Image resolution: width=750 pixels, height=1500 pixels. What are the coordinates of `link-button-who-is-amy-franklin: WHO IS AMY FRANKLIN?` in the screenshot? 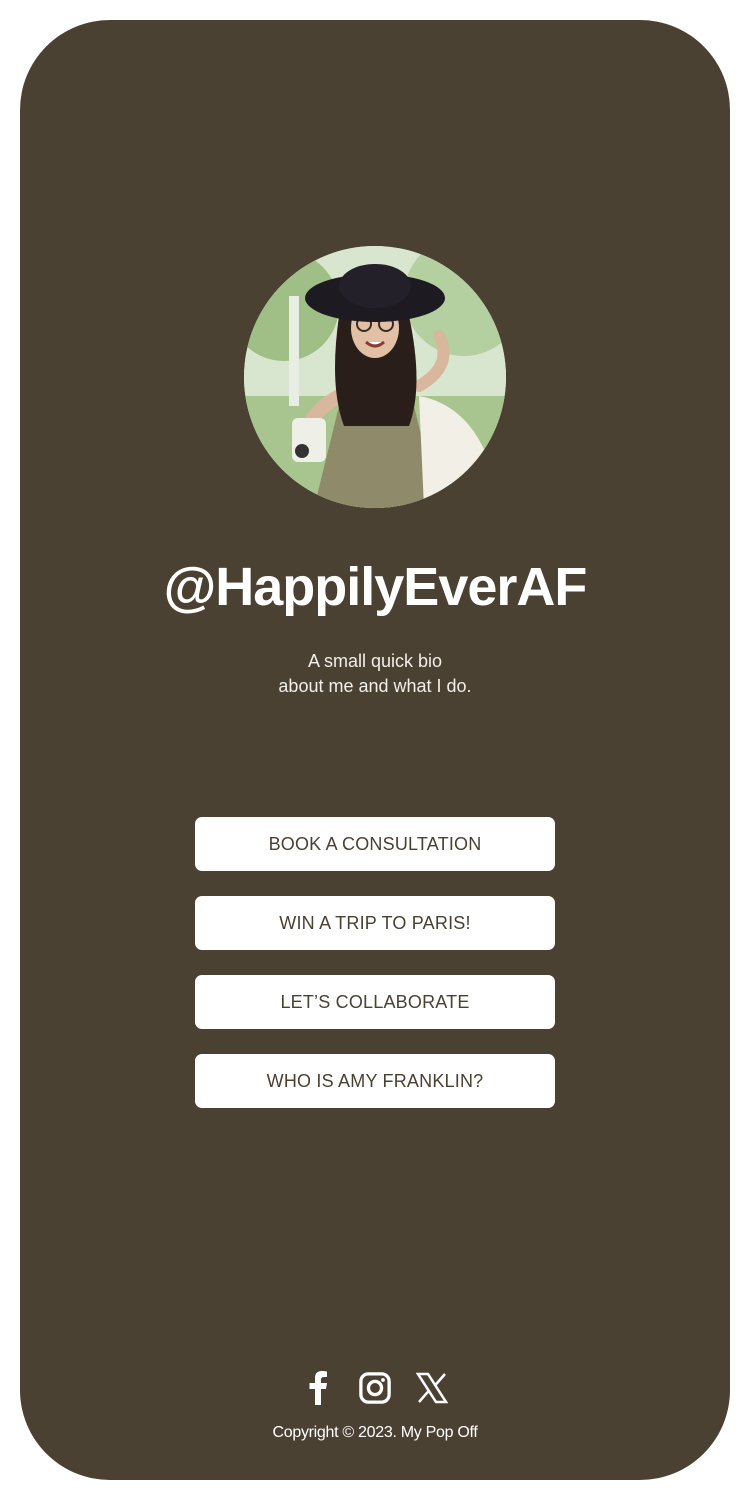 It's located at (375, 1081).